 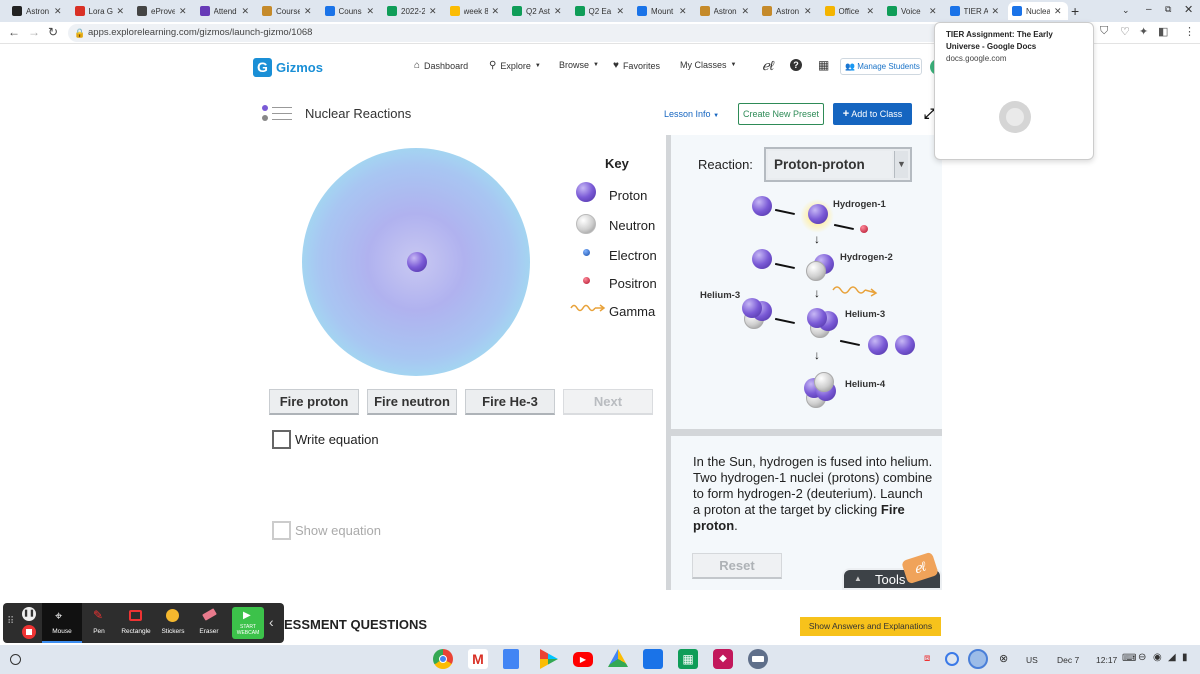 I want to click on gizmos-logo-icon: G, so click(x=262, y=67).